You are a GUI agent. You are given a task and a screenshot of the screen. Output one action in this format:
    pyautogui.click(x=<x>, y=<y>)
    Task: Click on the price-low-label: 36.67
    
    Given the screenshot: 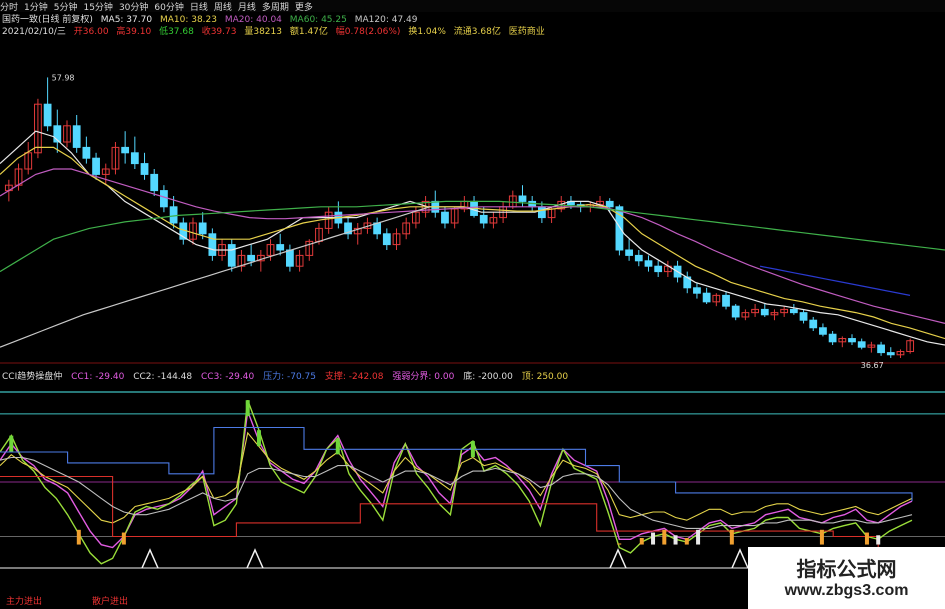 What is the action you would take?
    pyautogui.click(x=872, y=365)
    